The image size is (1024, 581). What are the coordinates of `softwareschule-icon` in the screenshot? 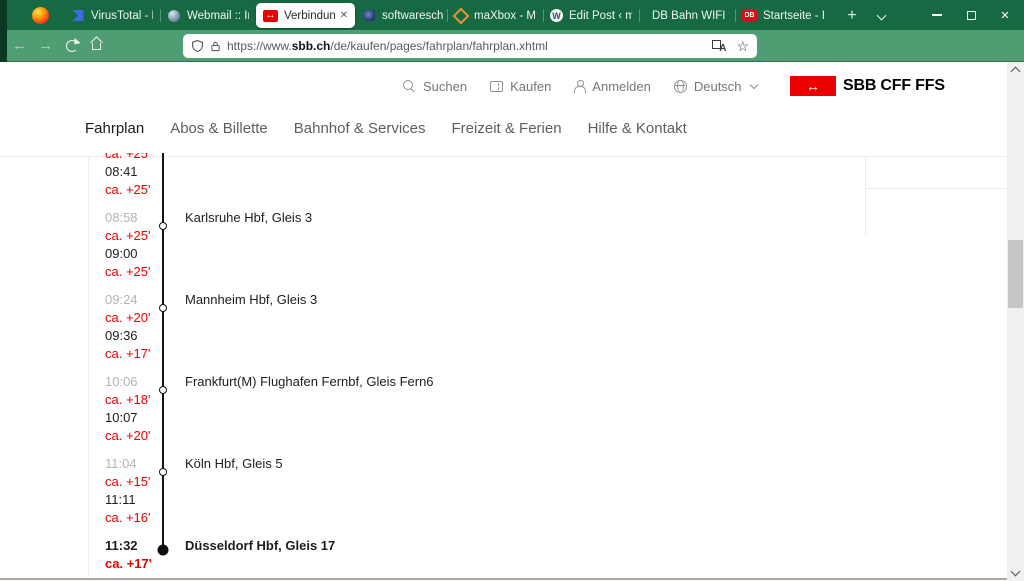 It's located at (369, 16).